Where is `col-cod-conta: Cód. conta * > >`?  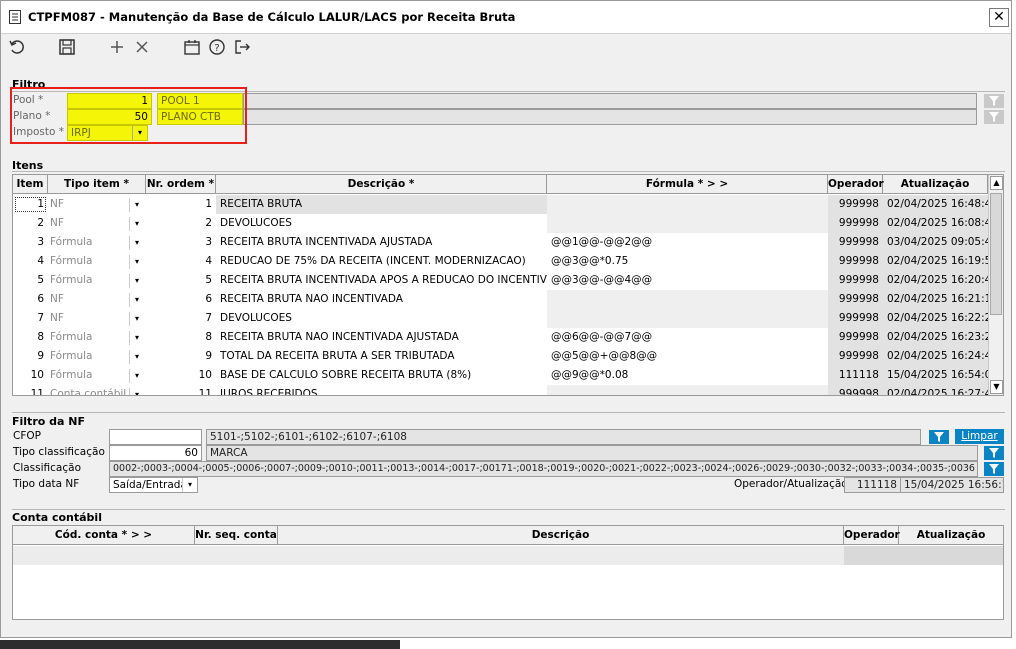 col-cod-conta: Cód. conta * > > is located at coordinates (104, 535).